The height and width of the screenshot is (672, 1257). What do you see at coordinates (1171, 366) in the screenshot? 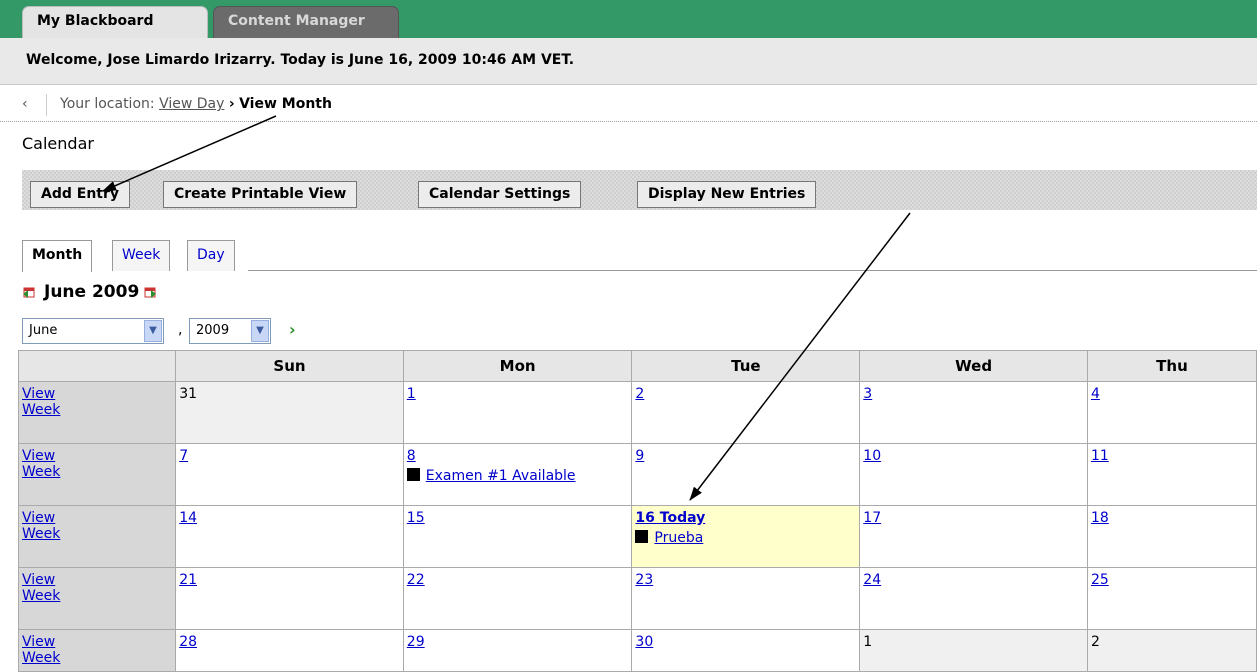
I see `header-thu: Thu` at bounding box center [1171, 366].